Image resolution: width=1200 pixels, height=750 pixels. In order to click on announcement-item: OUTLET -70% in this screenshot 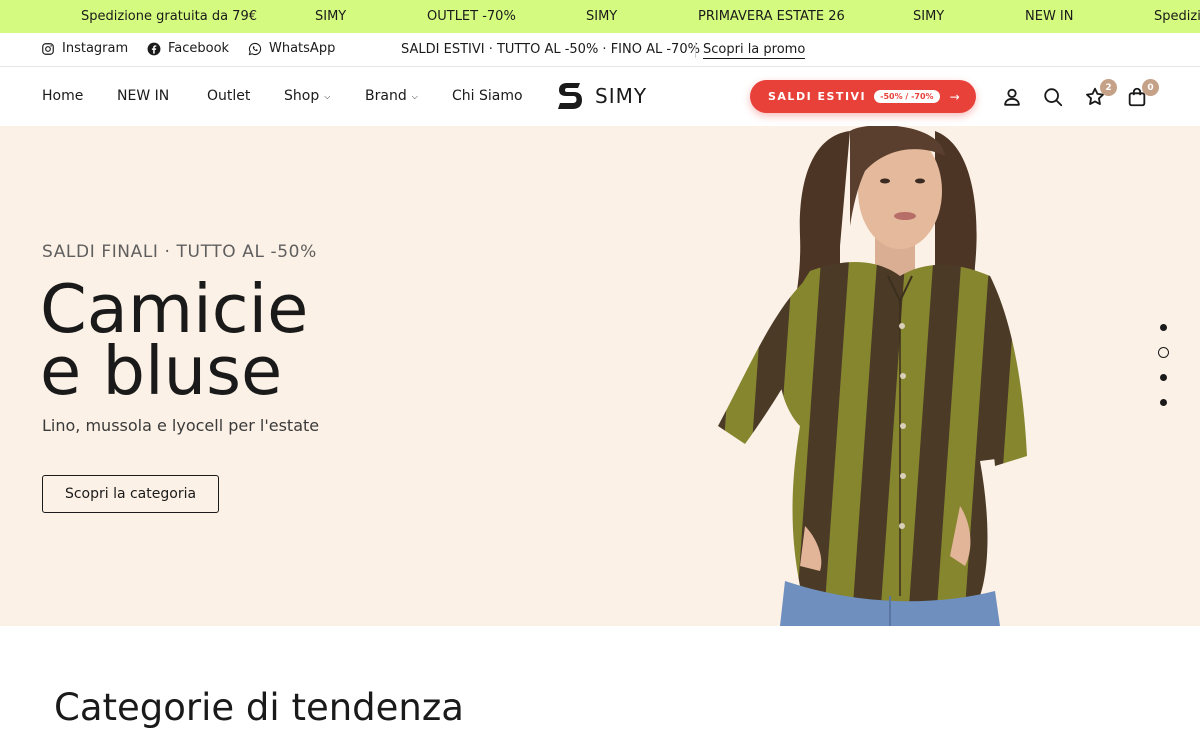, I will do `click(471, 16)`.